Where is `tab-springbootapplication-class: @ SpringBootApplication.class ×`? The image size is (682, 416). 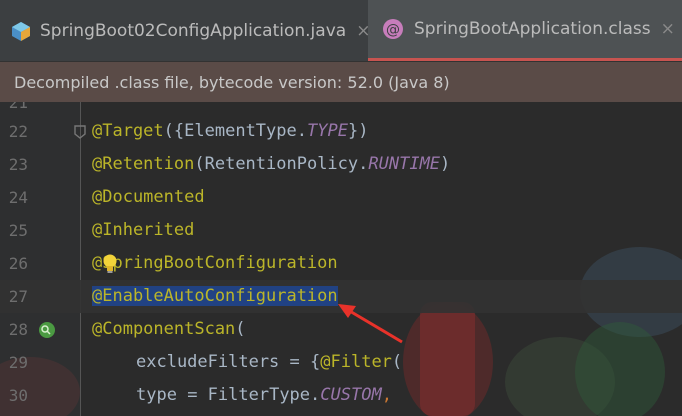 tab-springbootapplication-class: @ SpringBootApplication.class × is located at coordinates (525, 30).